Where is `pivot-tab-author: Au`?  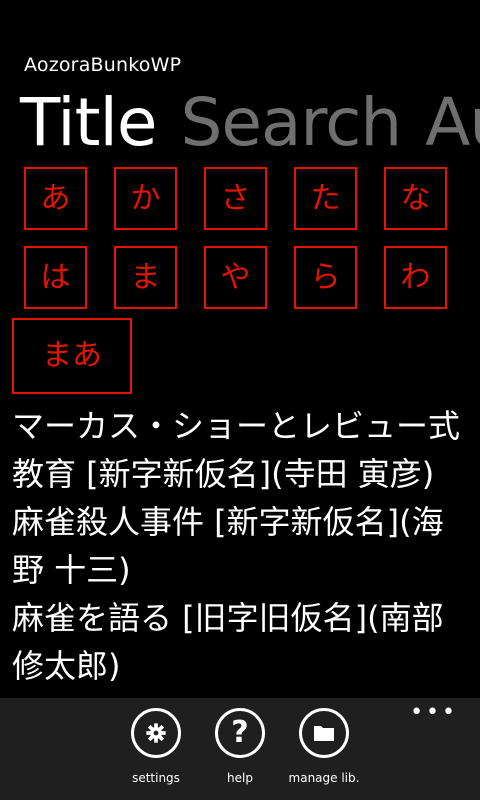 pivot-tab-author: Au is located at coordinates (452, 122).